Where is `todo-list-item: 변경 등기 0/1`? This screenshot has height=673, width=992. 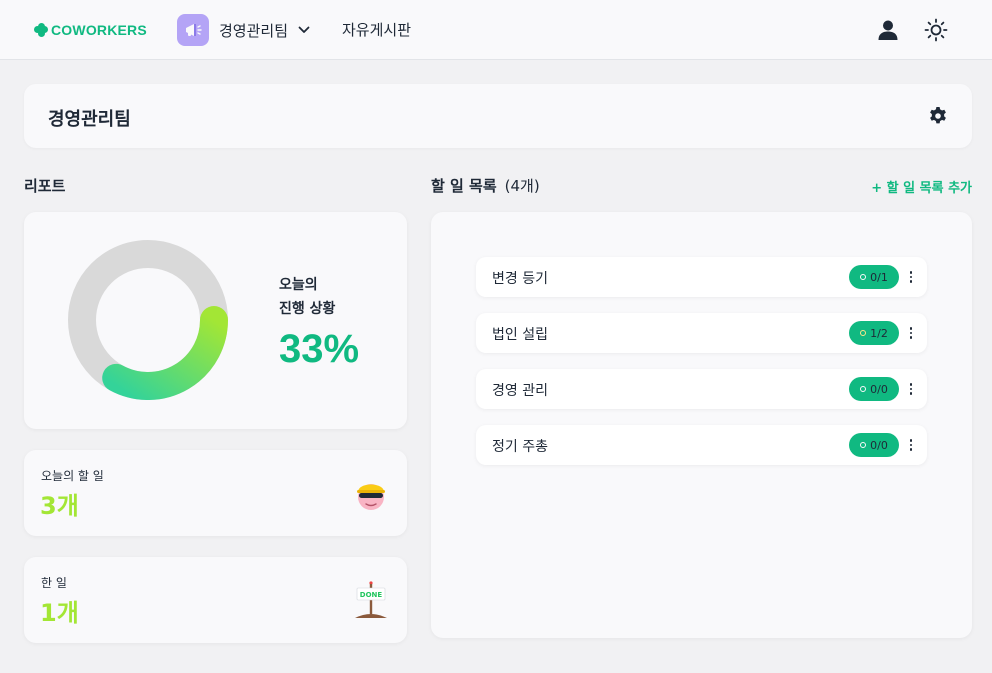
todo-list-item: 변경 등기 0/1 is located at coordinates (701, 277).